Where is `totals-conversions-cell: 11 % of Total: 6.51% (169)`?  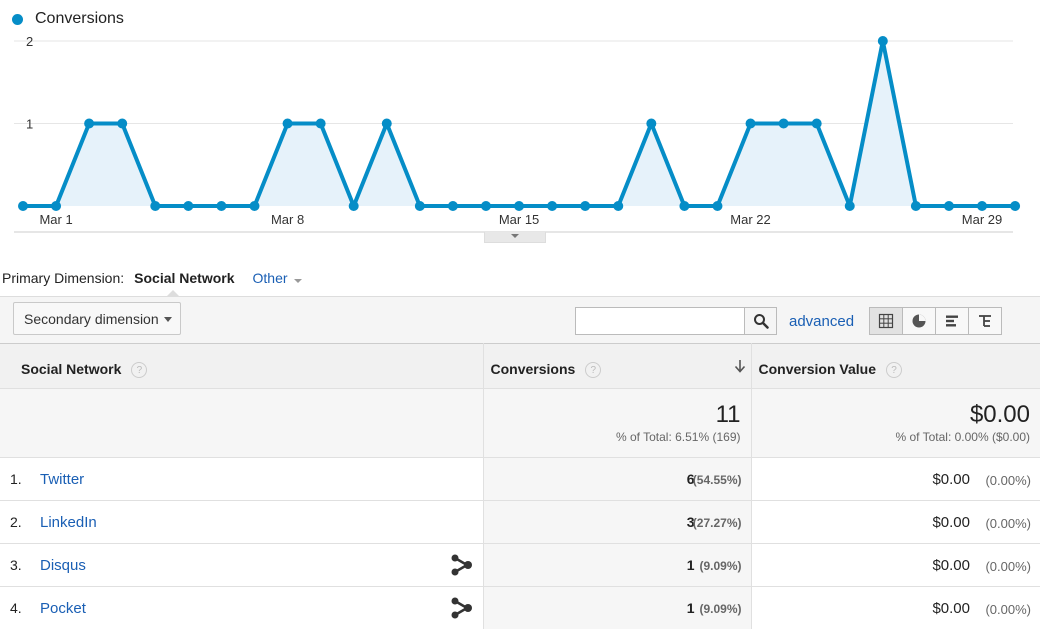
totals-conversions-cell: 11 % of Total: 6.51% (169) is located at coordinates (617, 423).